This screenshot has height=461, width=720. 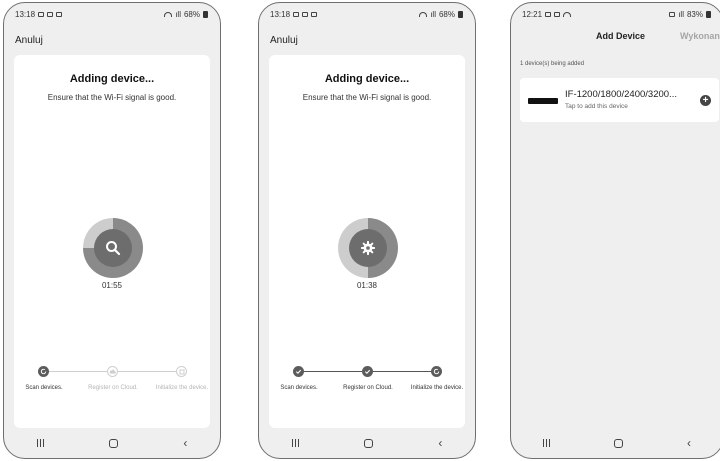 I want to click on countdown-timer: 01:38, so click(x=367, y=285).